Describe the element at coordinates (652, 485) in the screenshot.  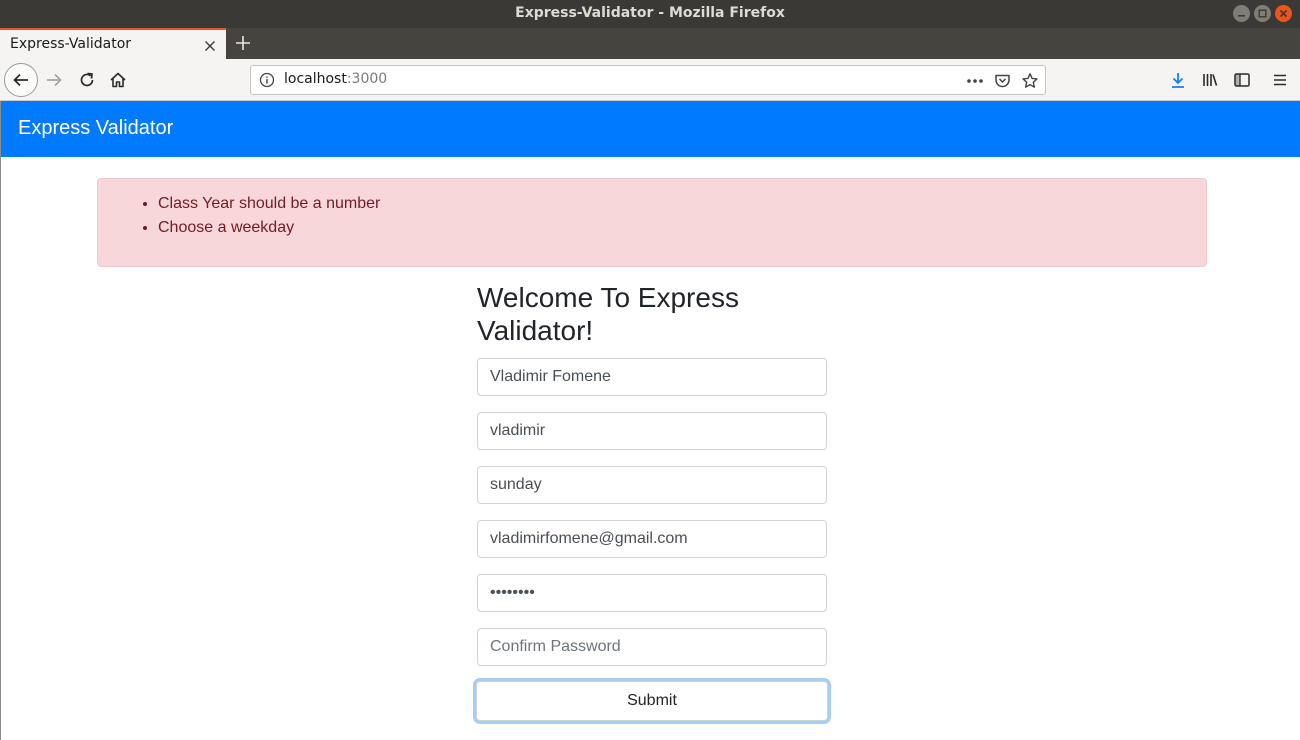
I see `weekday-input` at that location.